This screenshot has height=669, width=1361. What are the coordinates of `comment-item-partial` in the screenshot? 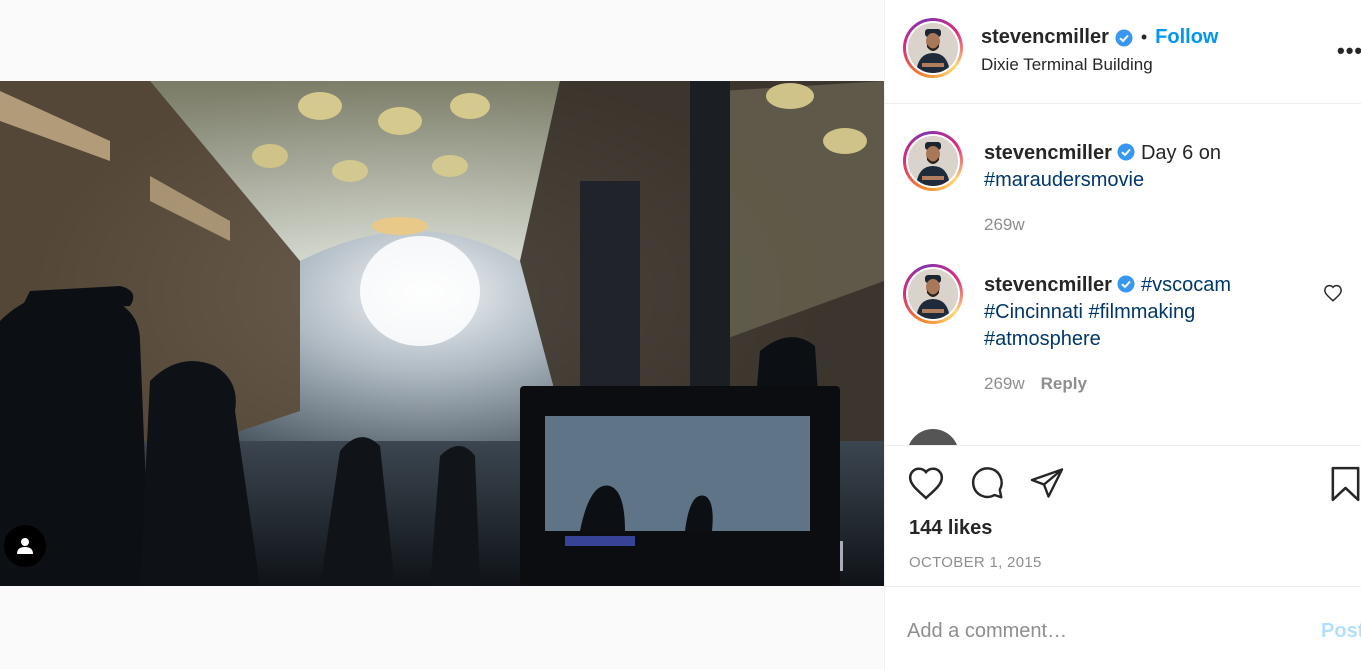 It's located at (1123, 437).